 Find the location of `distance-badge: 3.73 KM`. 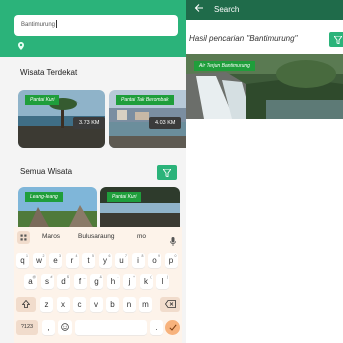

distance-badge: 3.73 KM is located at coordinates (89, 123).